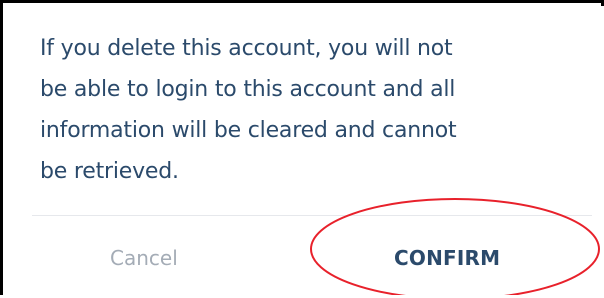 This screenshot has height=298, width=604. I want to click on message-line: information will be cleared and cannot, so click(248, 130).